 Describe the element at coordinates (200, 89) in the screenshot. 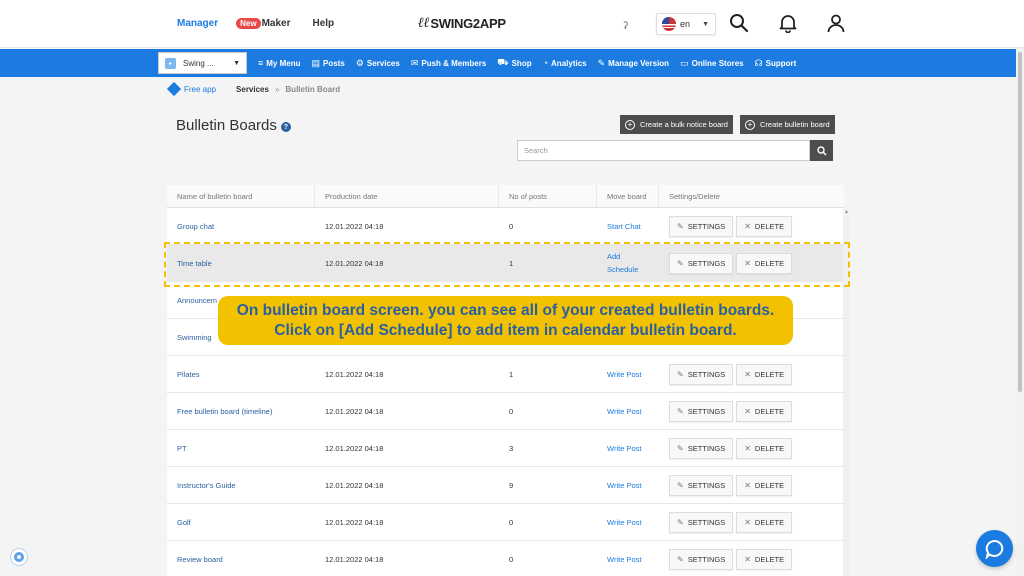

I see `breadcrumb-free-app: Free app` at that location.